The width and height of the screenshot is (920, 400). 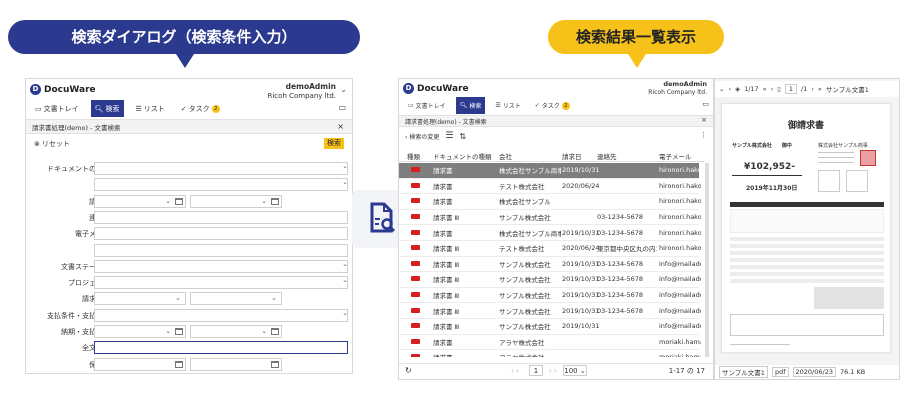 I want to click on prev-page-icon: ‹ ‹, so click(x=515, y=371).